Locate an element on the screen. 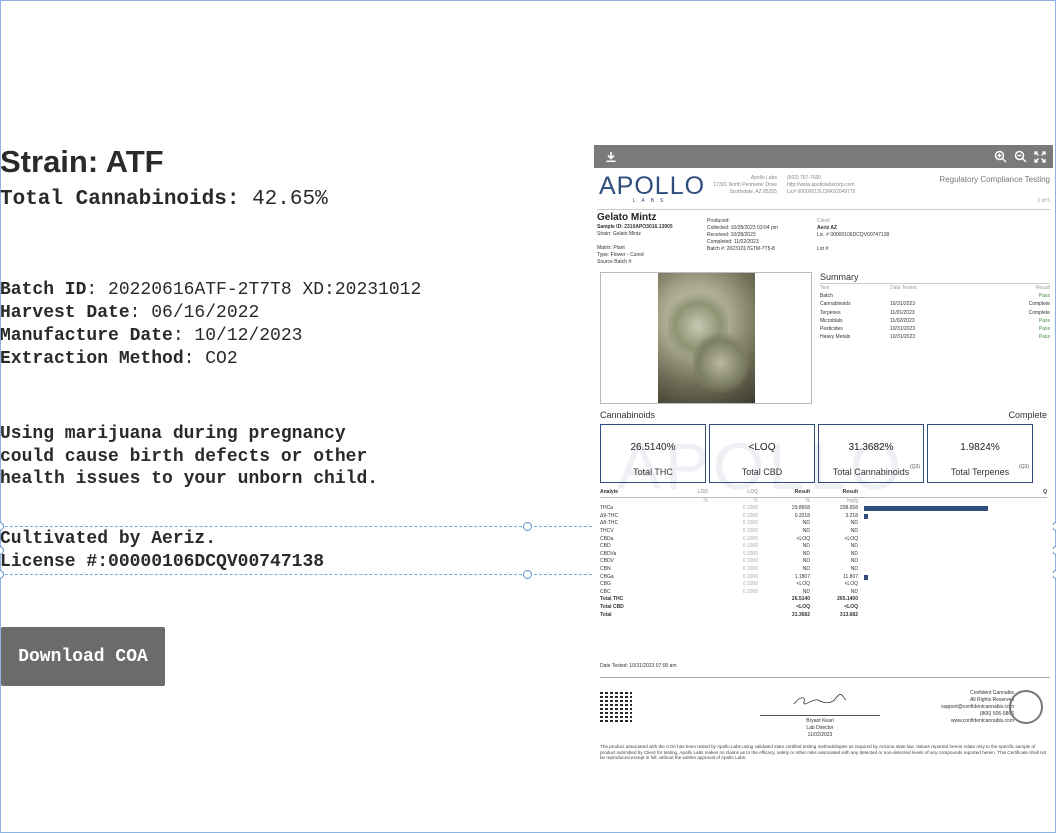 The height and width of the screenshot is (833, 1056). table-row: CBC 0.1000 ND ND is located at coordinates (823, 593).